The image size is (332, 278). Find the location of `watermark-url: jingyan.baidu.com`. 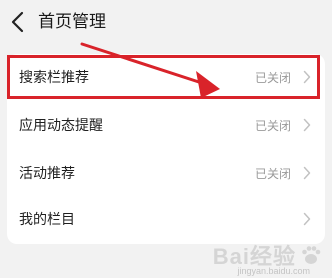

watermark-url: jingyan.baidu.com is located at coordinates (273, 271).